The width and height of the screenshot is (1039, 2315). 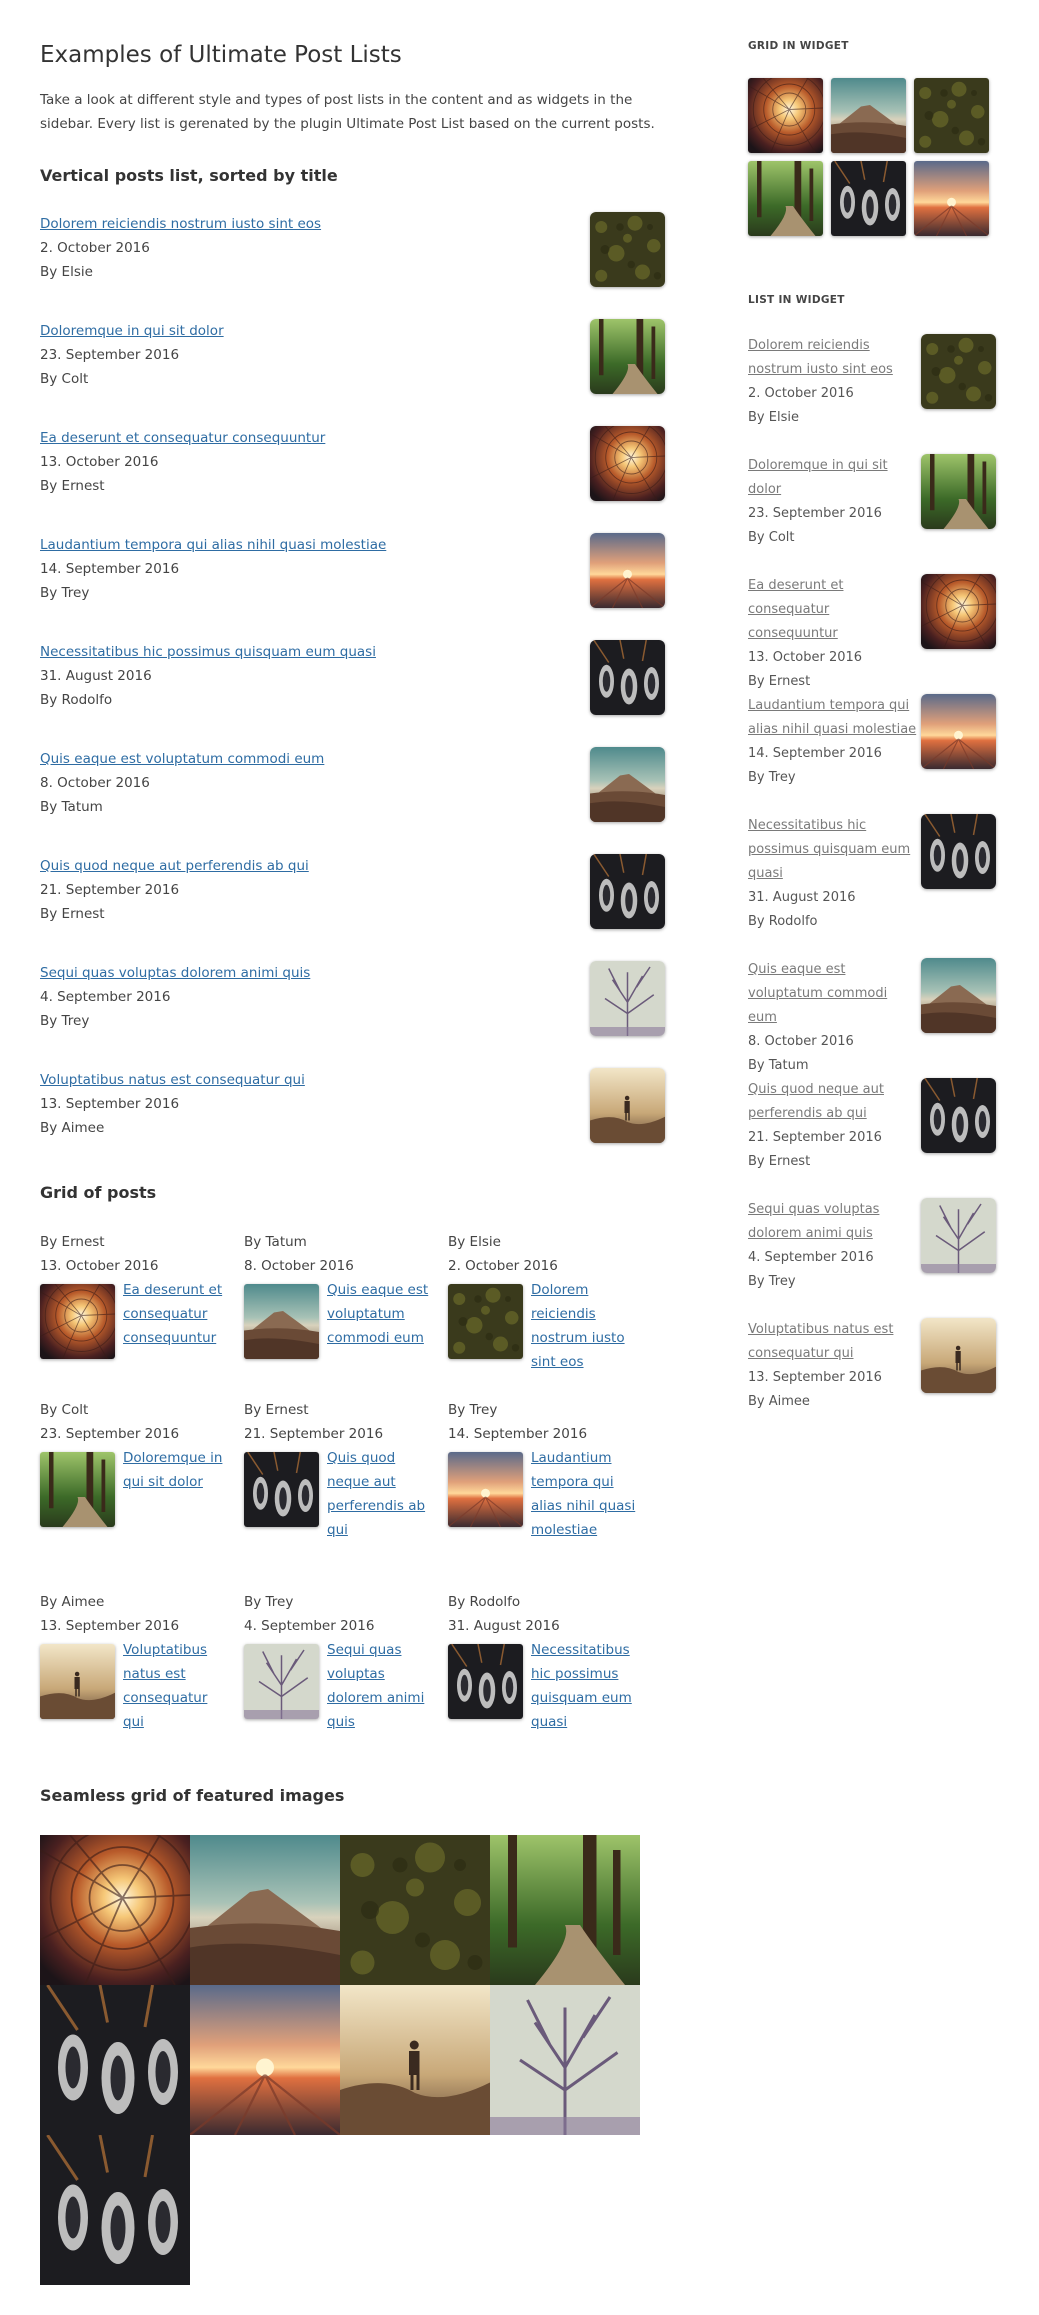 I want to click on post-date: 4. September 2016, so click(x=309, y=1626).